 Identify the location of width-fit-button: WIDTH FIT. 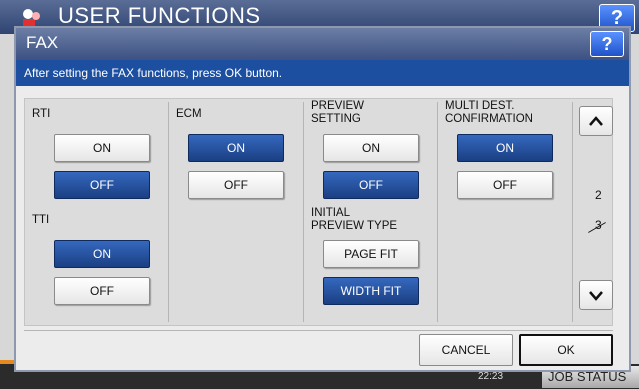
(371, 291).